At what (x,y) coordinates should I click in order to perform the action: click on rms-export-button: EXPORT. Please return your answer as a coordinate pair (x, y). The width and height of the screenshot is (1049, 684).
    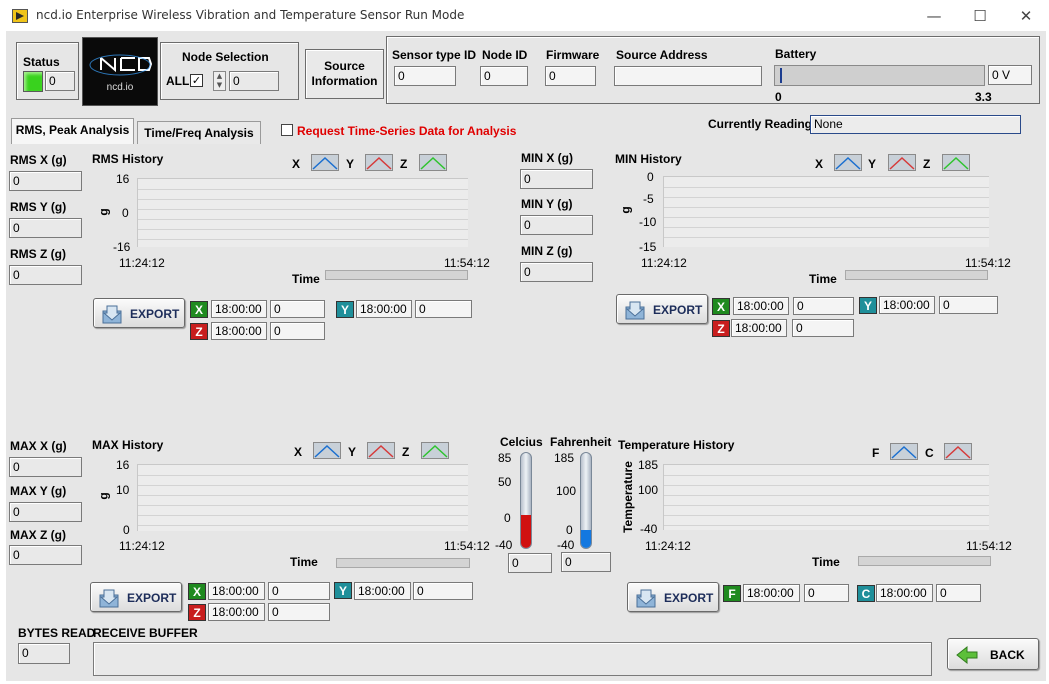
    Looking at the image, I should click on (139, 313).